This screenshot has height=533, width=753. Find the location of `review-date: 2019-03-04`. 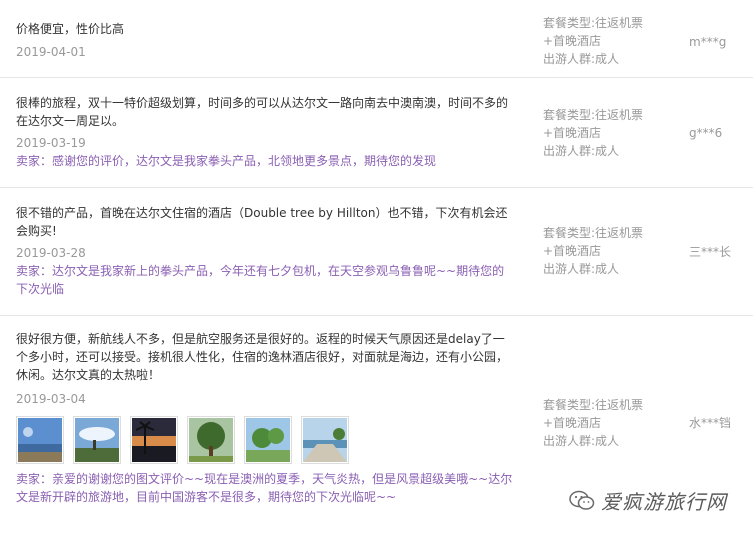

review-date: 2019-03-04 is located at coordinates (51, 399).